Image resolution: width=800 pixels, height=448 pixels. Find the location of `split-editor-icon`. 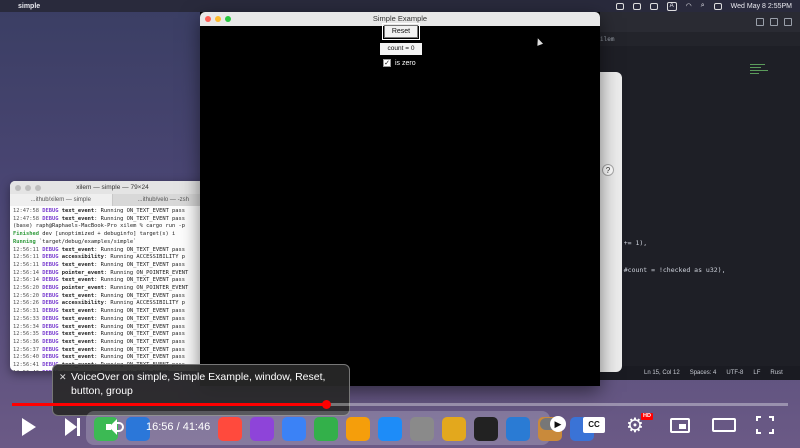

split-editor-icon is located at coordinates (760, 22).